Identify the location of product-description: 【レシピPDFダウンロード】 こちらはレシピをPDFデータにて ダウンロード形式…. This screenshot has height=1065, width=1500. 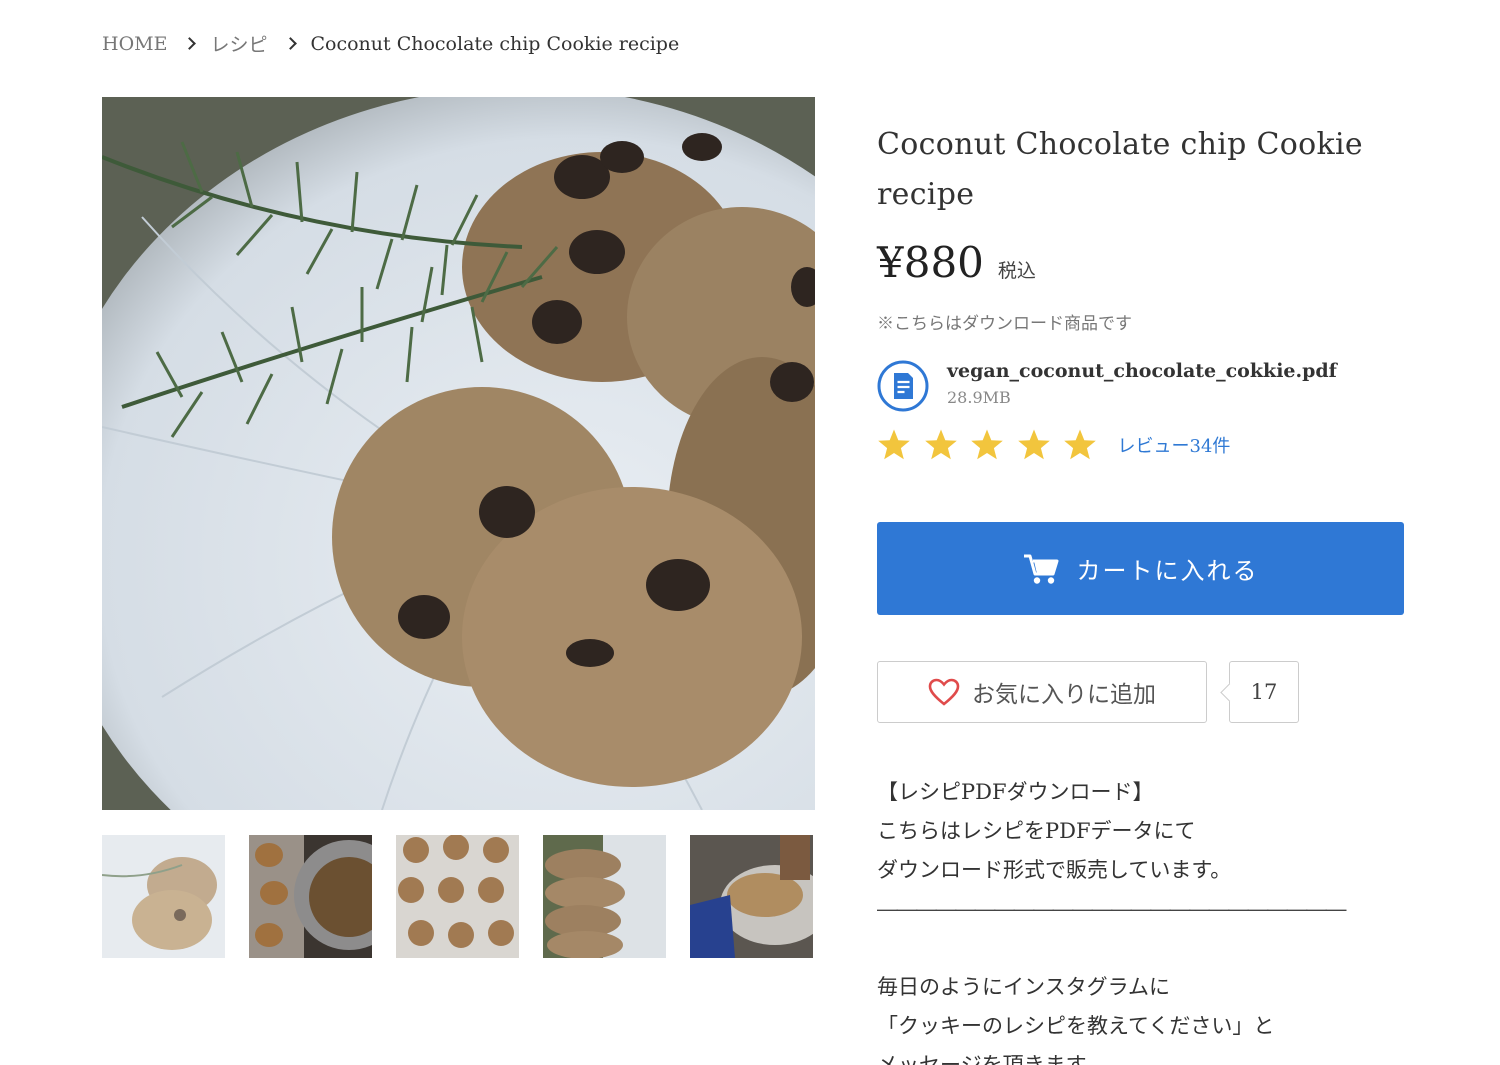
(1140, 919).